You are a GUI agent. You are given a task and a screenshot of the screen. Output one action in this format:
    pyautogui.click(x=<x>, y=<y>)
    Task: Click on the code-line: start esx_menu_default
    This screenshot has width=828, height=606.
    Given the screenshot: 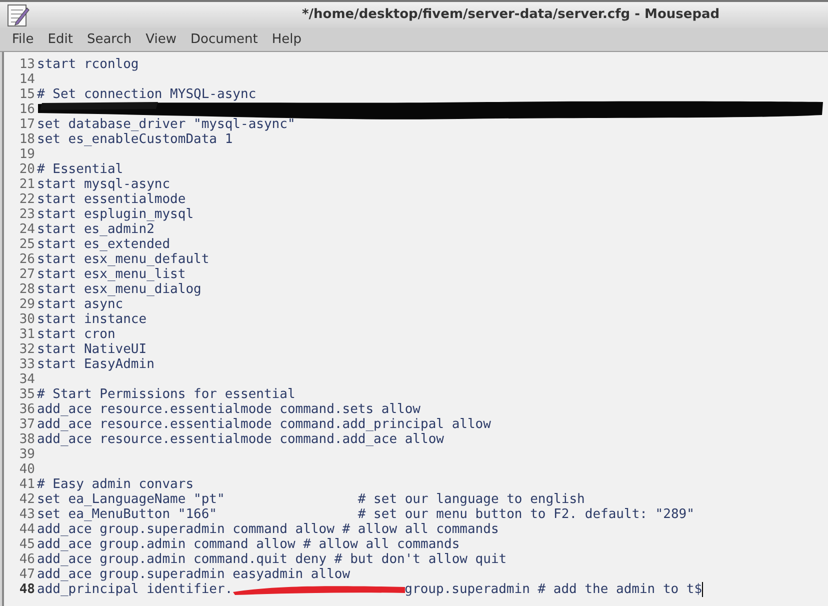 What is the action you would take?
    pyautogui.click(x=123, y=259)
    